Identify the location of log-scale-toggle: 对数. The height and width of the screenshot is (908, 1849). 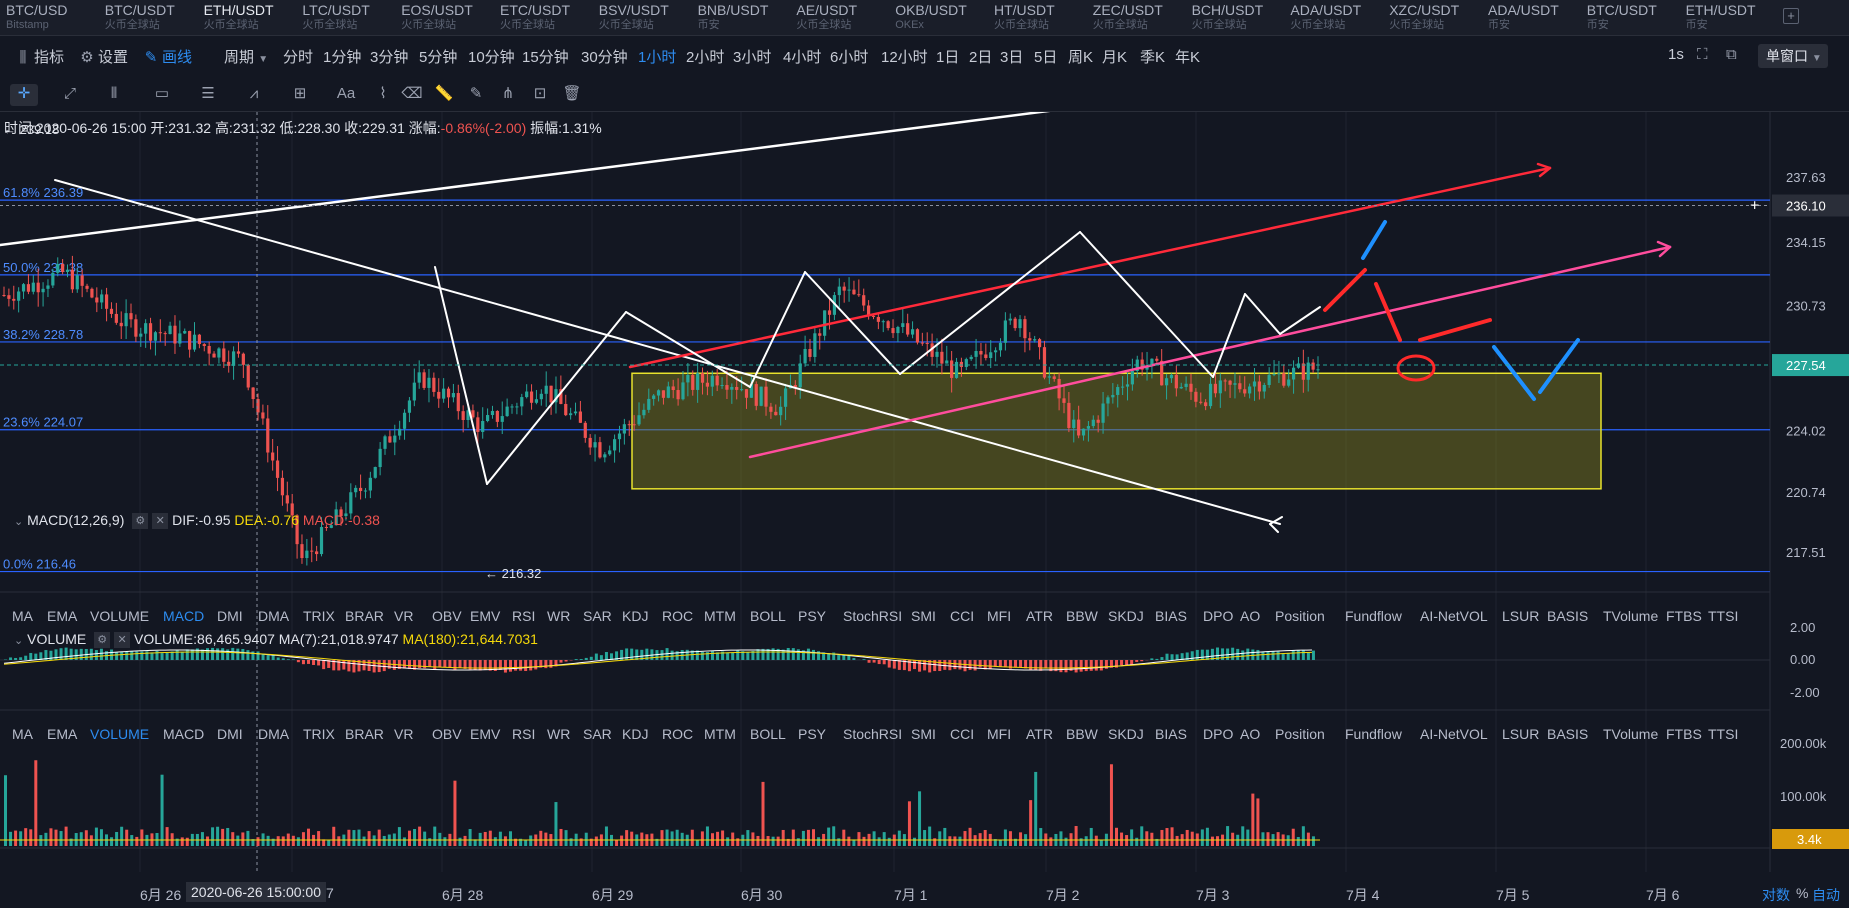
(1776, 895).